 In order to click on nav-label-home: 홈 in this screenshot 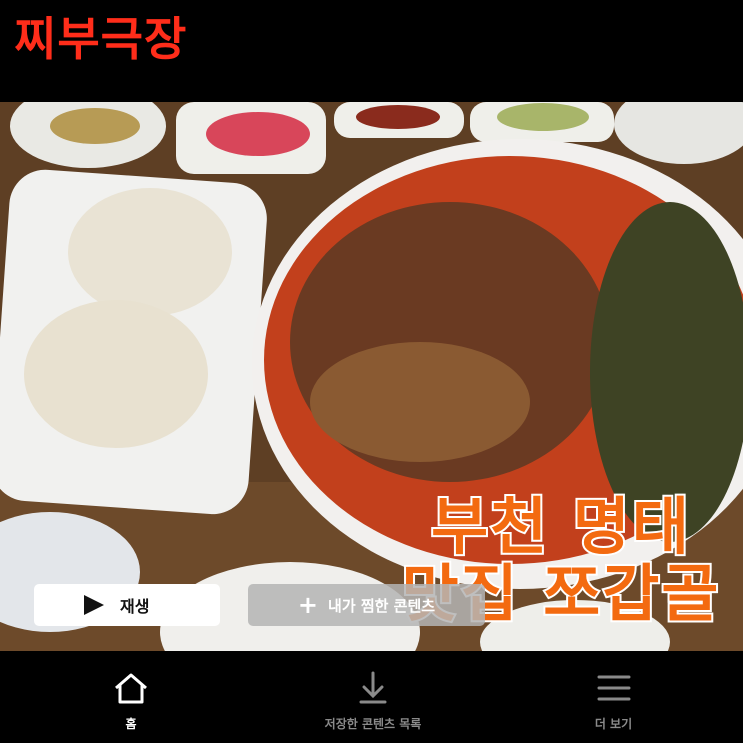, I will do `click(131, 724)`.